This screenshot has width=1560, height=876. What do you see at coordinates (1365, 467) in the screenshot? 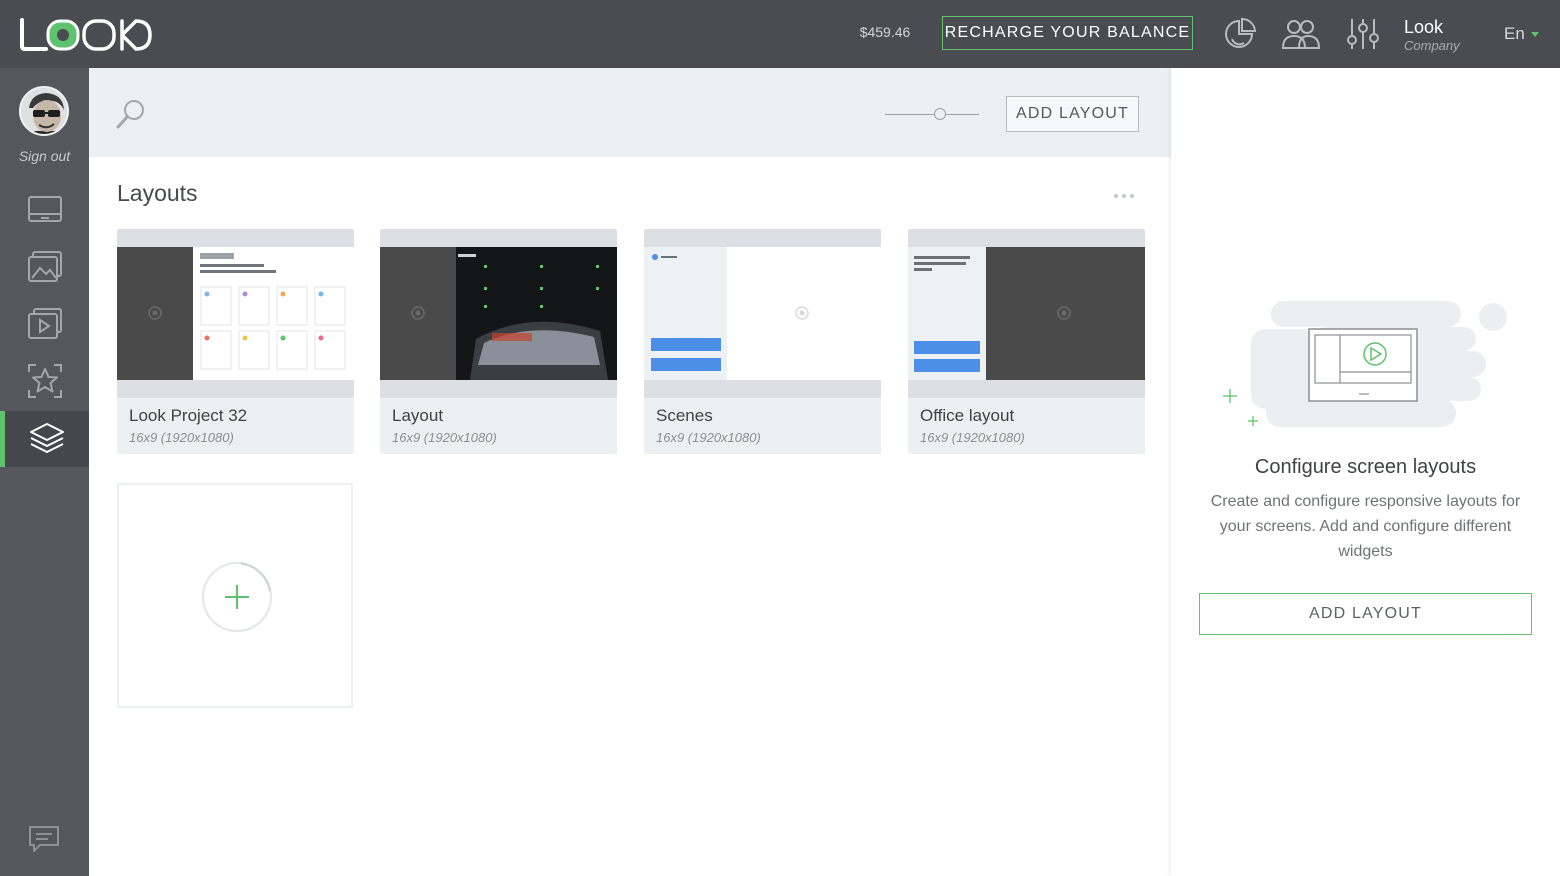
I see `info-panel-title: Configure screen layouts` at bounding box center [1365, 467].